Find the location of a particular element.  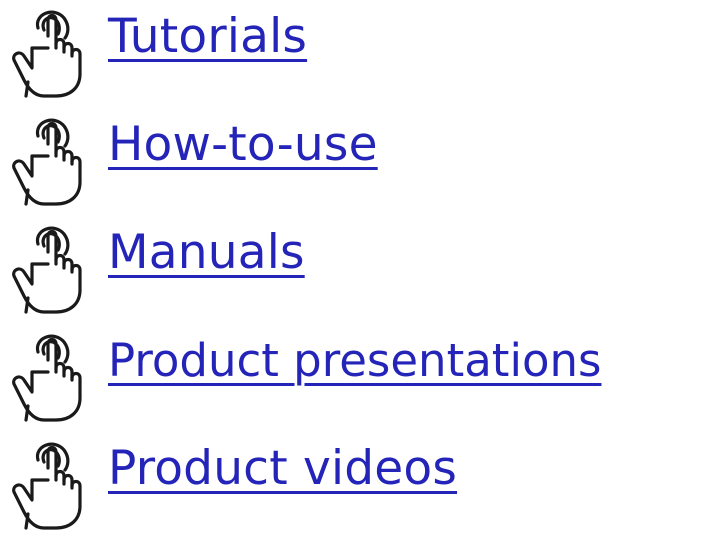

how-to-use-link: How-to-use is located at coordinates (243, 145).